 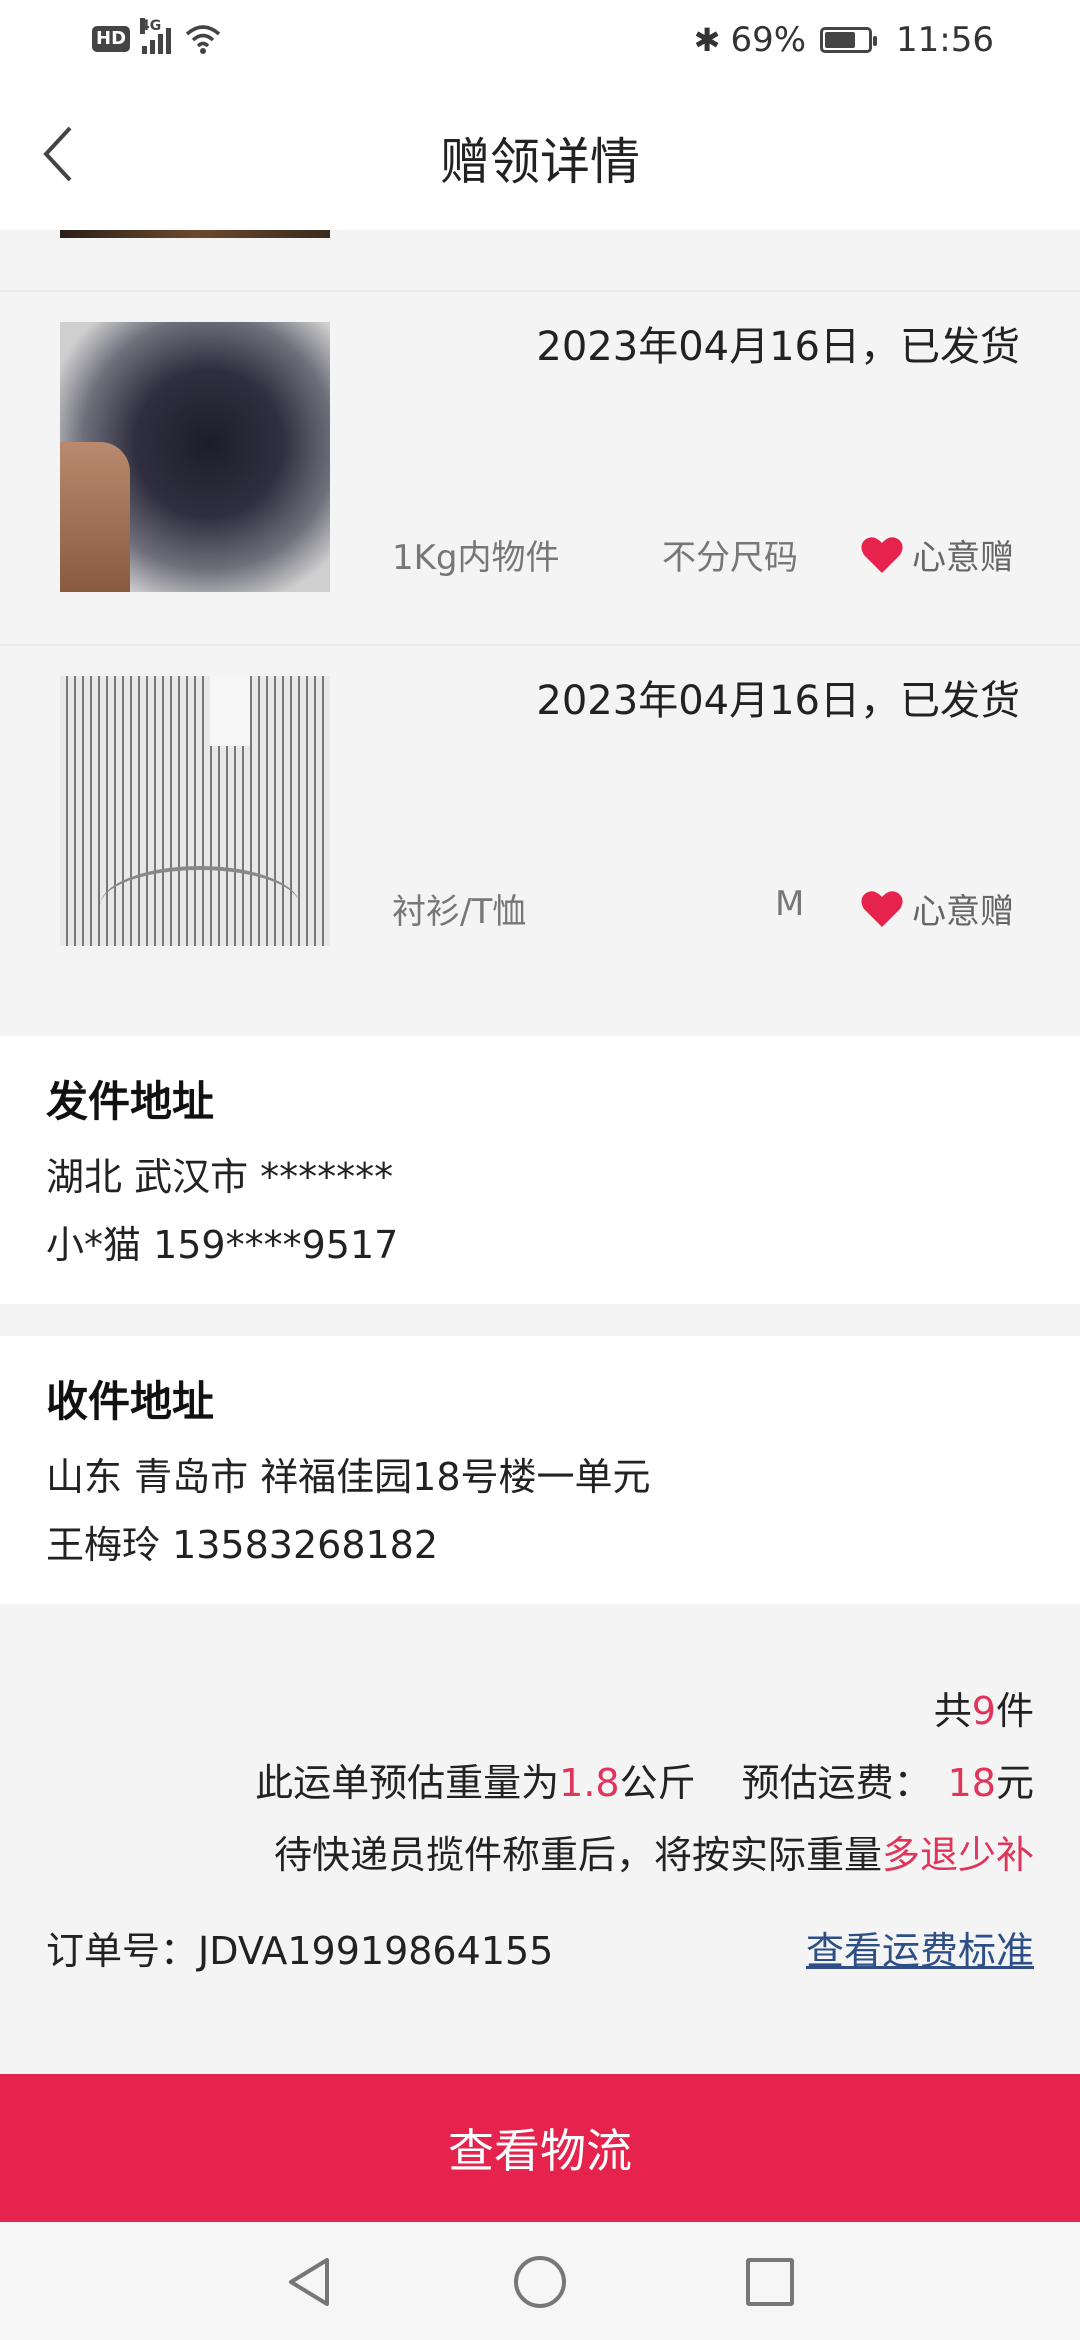 I want to click on item-category: 衬衫/T恤, so click(x=459, y=912).